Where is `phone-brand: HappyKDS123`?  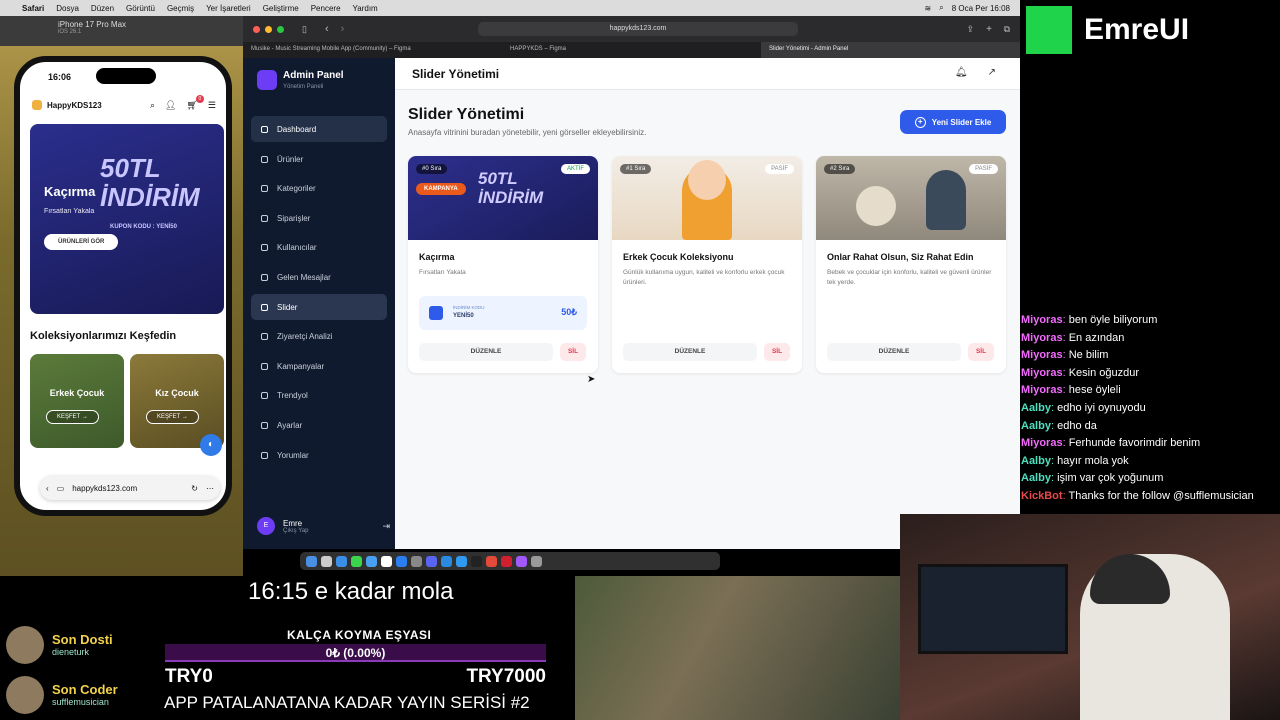 phone-brand: HappyKDS123 is located at coordinates (67, 105).